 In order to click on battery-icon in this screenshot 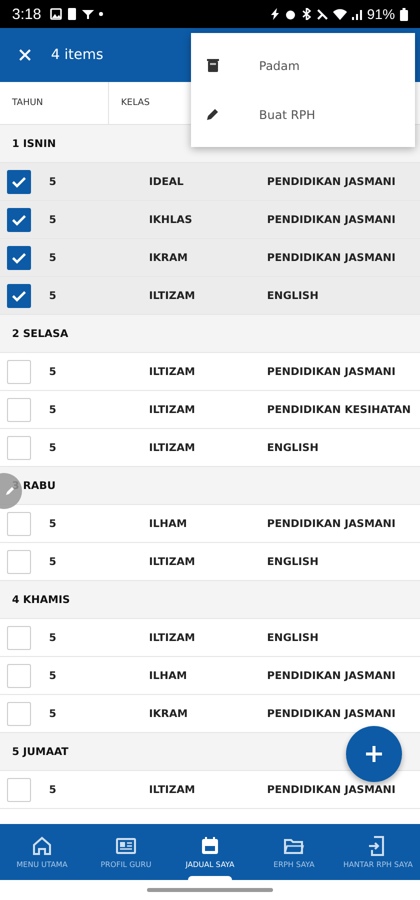, I will do `click(404, 14)`.